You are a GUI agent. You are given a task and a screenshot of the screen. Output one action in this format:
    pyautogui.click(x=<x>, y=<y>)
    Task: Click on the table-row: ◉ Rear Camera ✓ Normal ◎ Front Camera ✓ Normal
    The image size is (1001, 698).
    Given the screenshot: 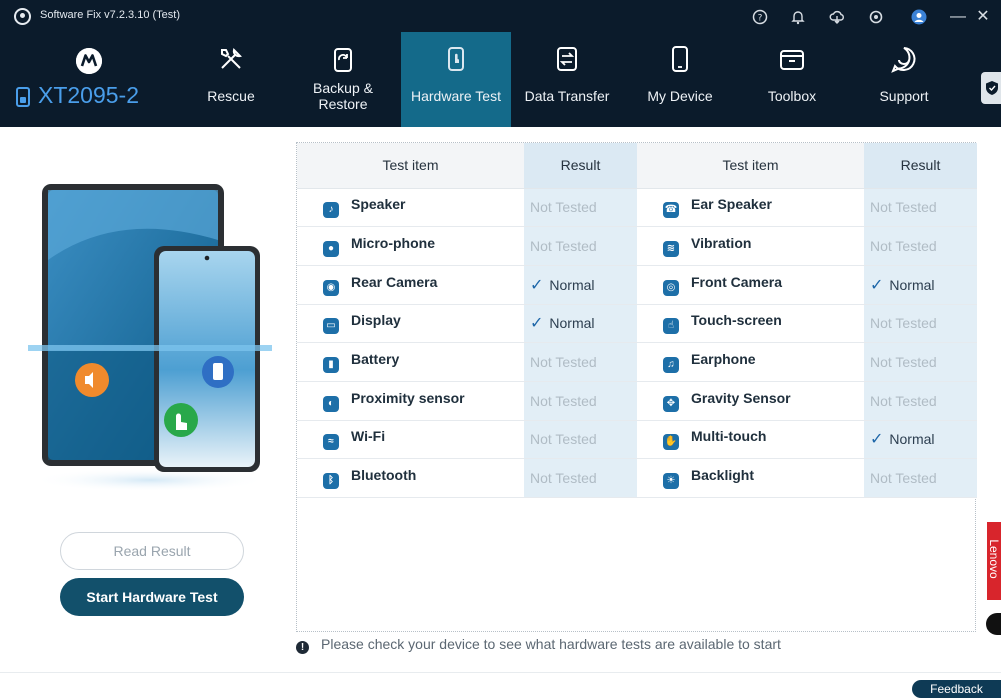 What is the action you would take?
    pyautogui.click(x=637, y=285)
    